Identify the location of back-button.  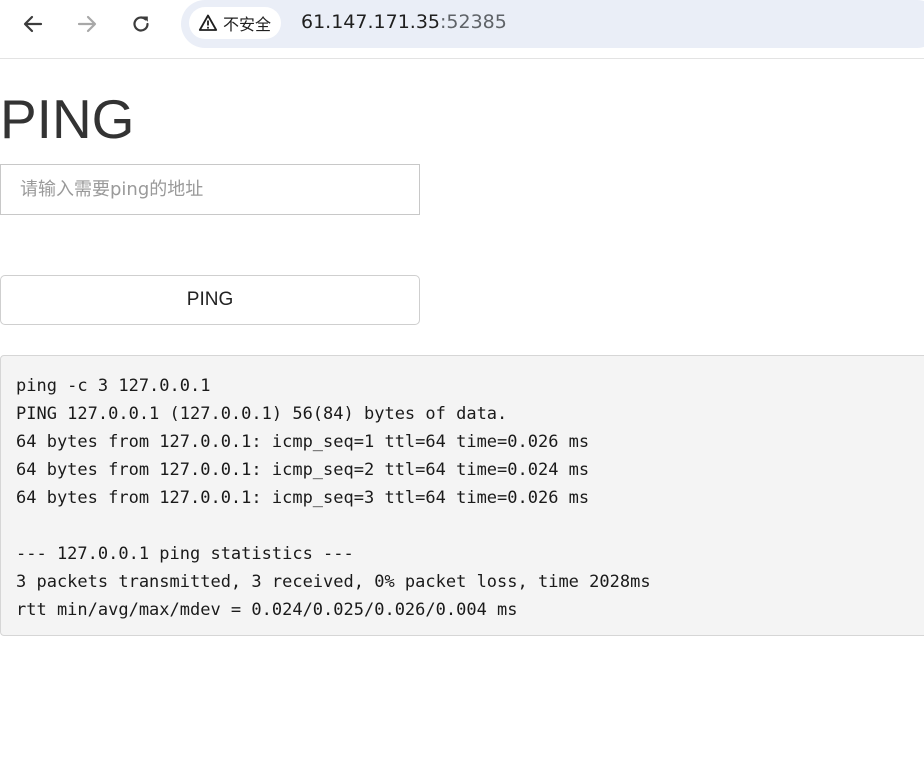
(33, 24).